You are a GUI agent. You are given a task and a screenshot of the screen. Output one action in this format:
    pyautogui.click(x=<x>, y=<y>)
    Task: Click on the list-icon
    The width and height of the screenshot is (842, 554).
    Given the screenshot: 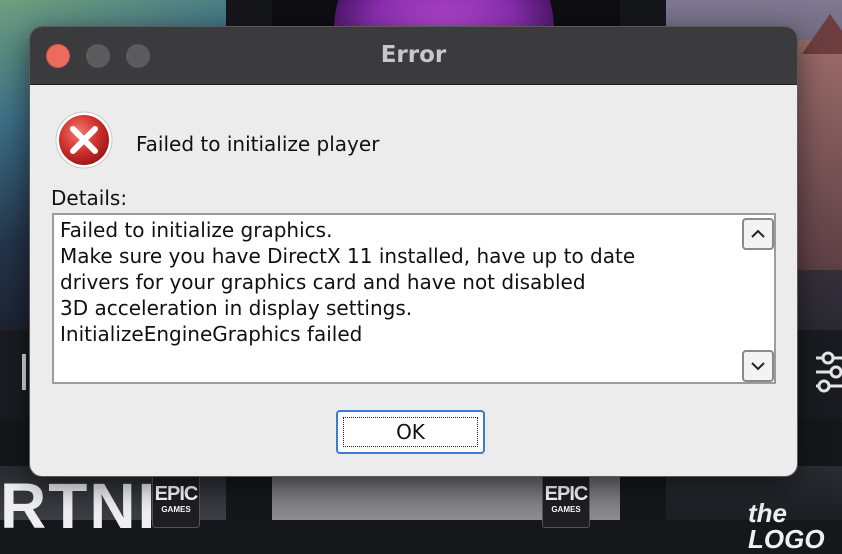 What is the action you would take?
    pyautogui.click(x=25, y=372)
    